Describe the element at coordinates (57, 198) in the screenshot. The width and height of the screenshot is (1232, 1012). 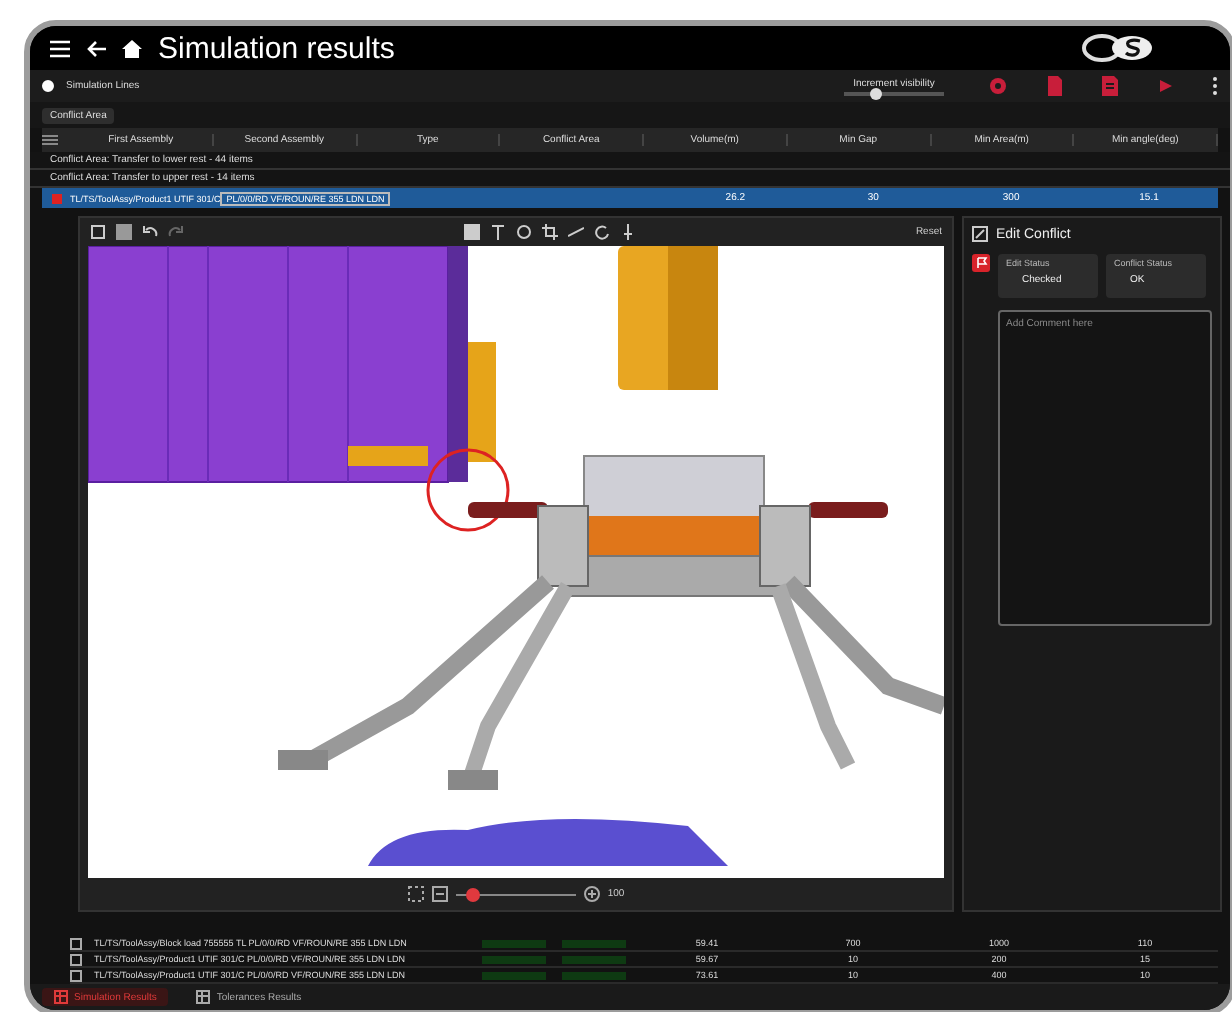
I see `status-square-icon` at that location.